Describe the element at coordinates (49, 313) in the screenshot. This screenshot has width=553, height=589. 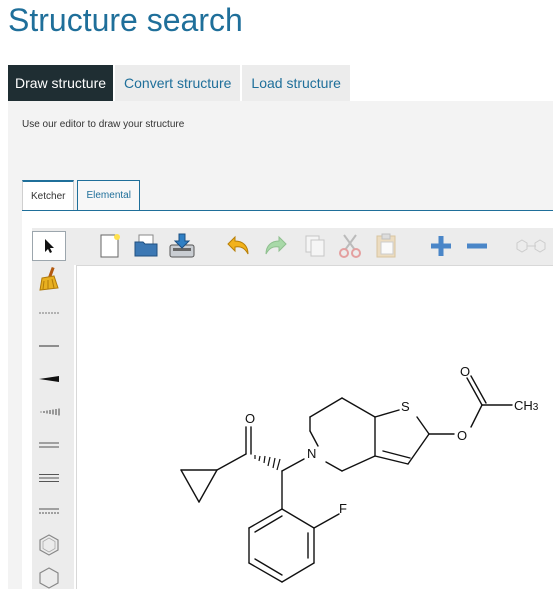
I see `any-bond-icon` at that location.